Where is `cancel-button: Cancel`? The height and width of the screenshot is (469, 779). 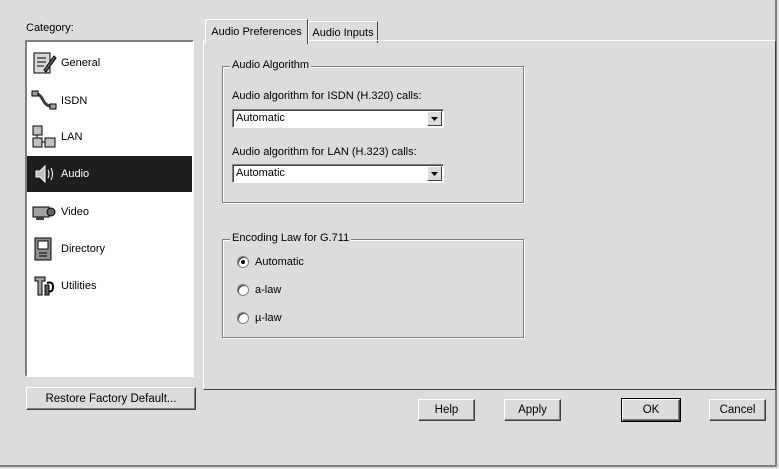 cancel-button: Cancel is located at coordinates (737, 410).